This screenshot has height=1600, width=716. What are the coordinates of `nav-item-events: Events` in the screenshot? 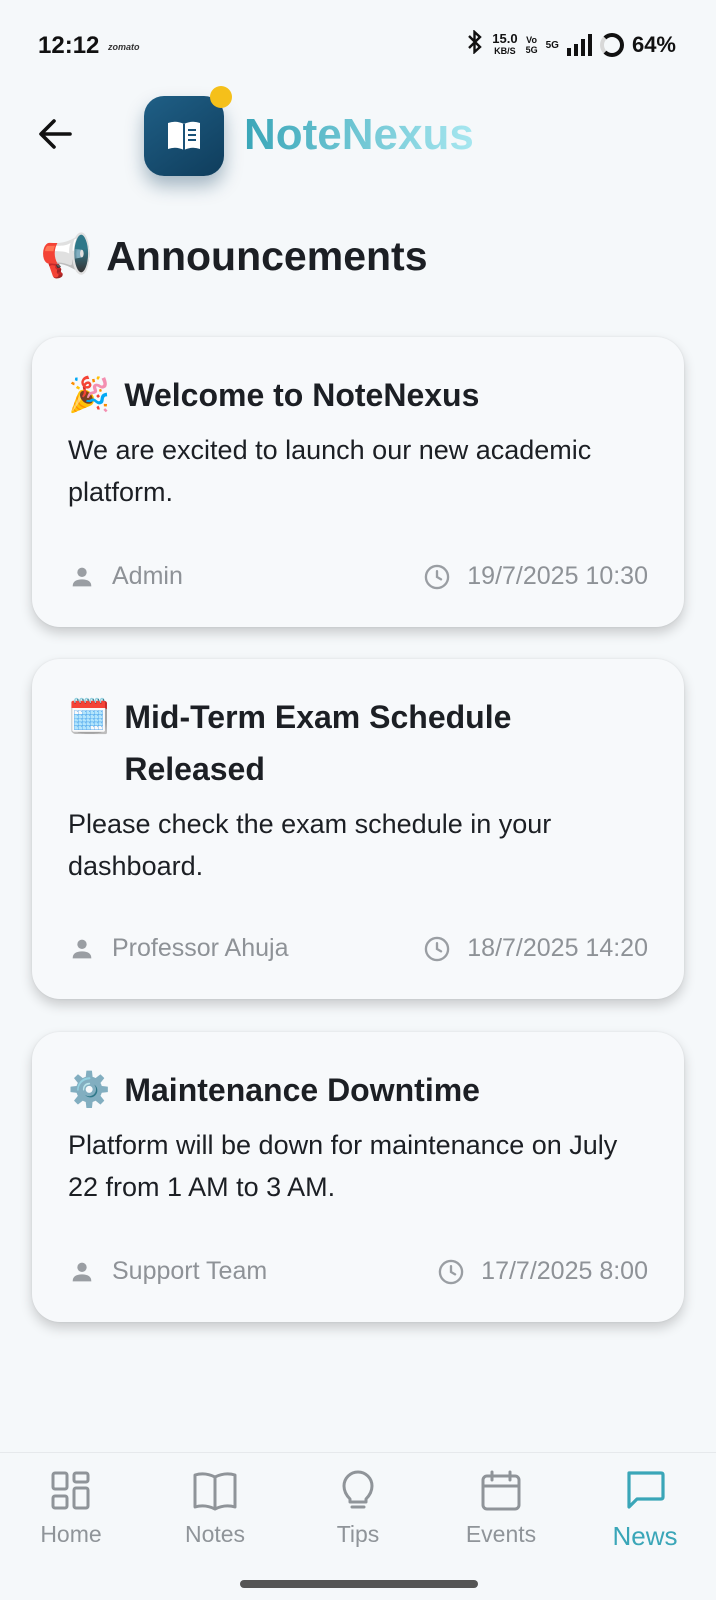 It's located at (501, 1519).